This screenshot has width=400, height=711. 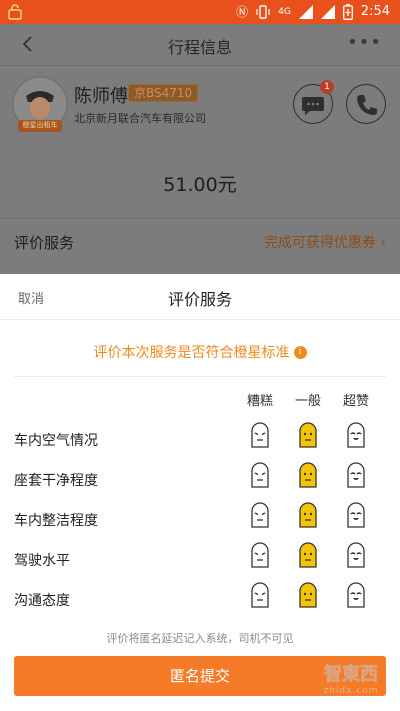 I want to click on nav-bar: 行程信息 •••, so click(x=200, y=45).